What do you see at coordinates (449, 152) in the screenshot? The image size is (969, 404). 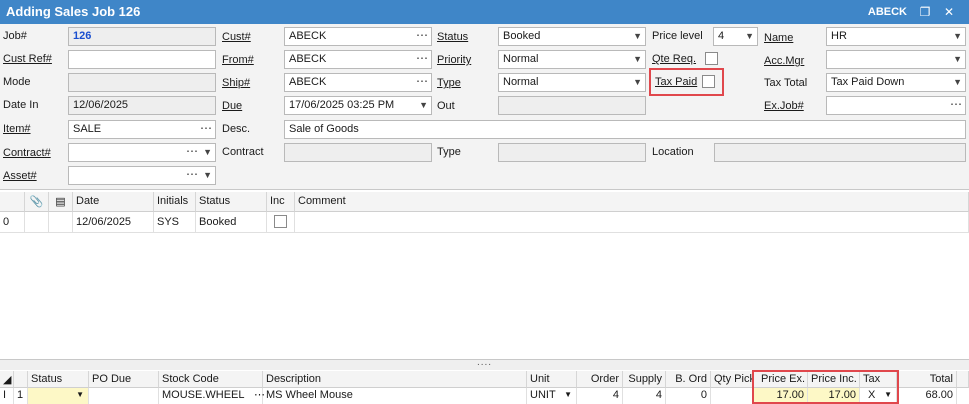 I see `type2-label: Type` at bounding box center [449, 152].